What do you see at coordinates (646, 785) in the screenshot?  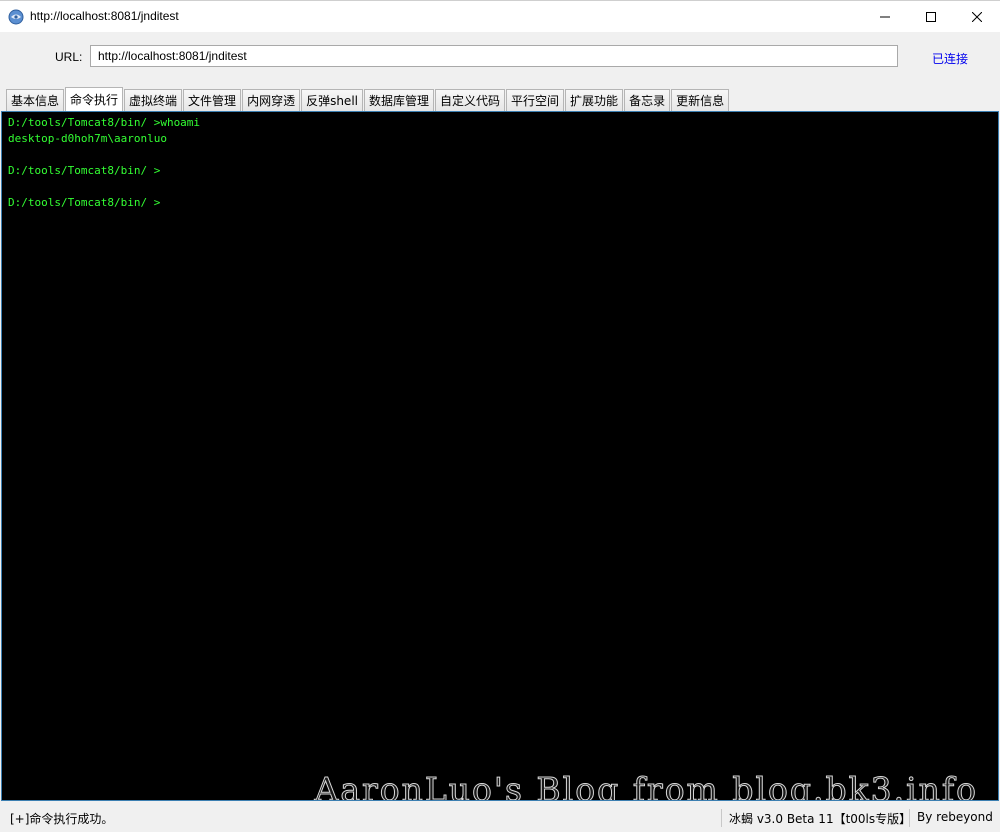 I see `blog-watermark: AaronLuo's Blog from blog.bk3.info` at bounding box center [646, 785].